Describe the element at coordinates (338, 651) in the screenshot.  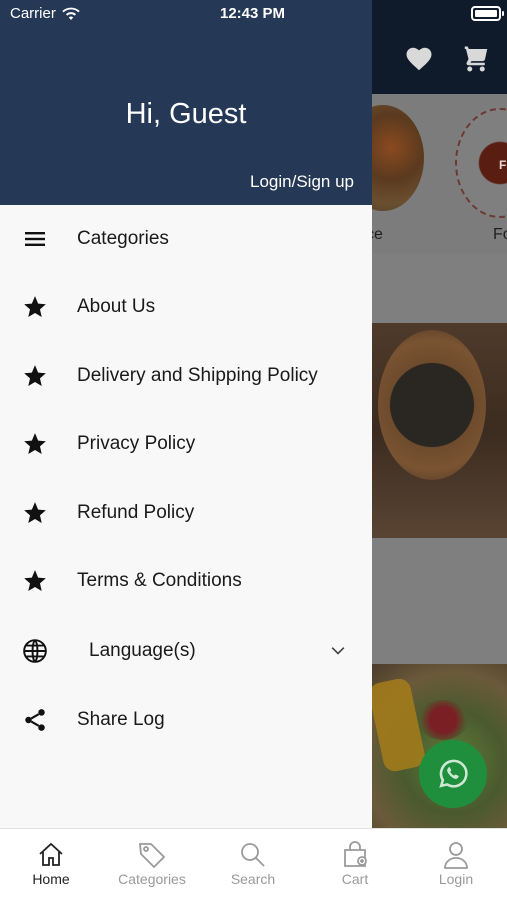
I see `chevron-down-icon` at that location.